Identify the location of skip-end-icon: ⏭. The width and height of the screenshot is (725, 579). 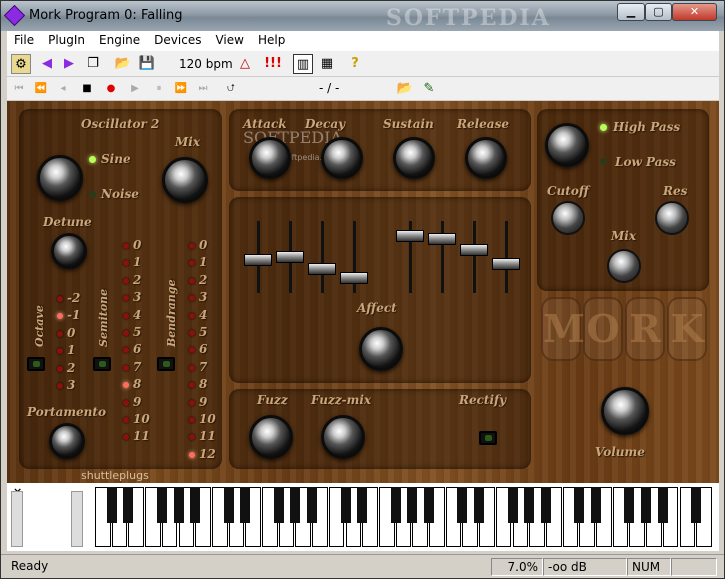
(203, 89).